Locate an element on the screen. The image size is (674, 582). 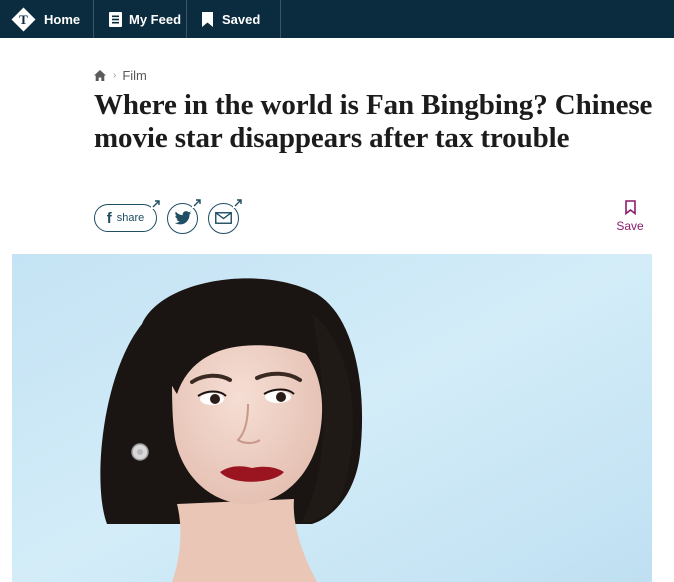
facebook-icon: f is located at coordinates (109, 218).